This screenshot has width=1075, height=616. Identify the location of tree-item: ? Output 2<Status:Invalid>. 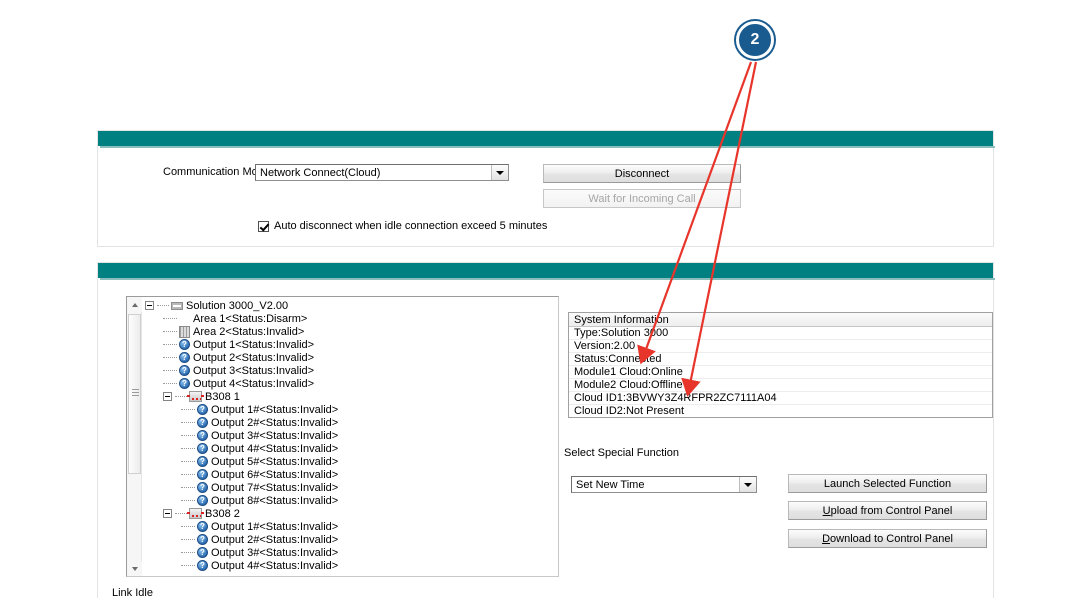
(350, 357).